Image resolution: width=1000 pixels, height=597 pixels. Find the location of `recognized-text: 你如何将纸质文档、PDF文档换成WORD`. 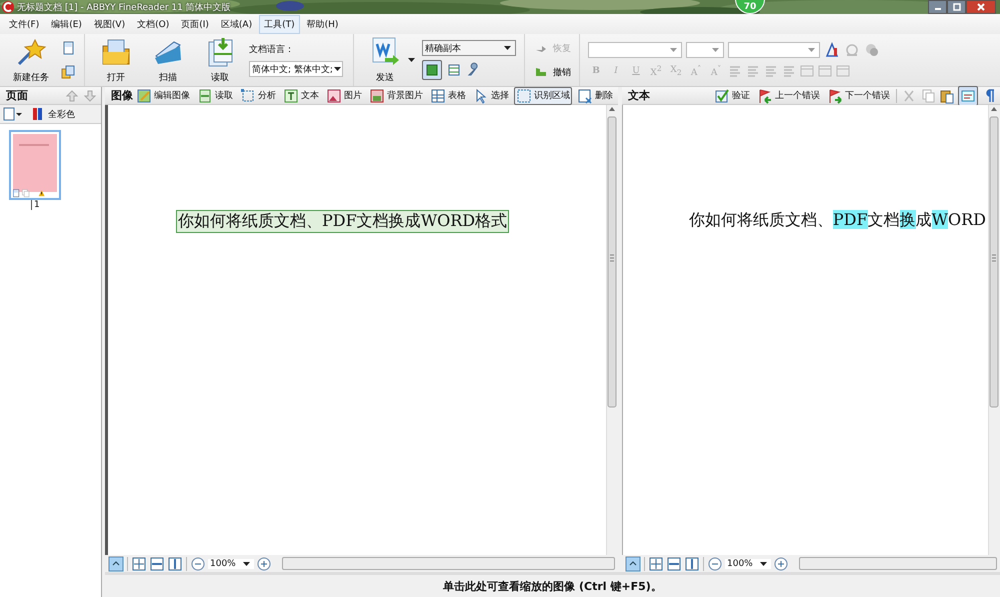

recognized-text: 你如何将纸质文档、PDF文档换成WORD is located at coordinates (837, 220).